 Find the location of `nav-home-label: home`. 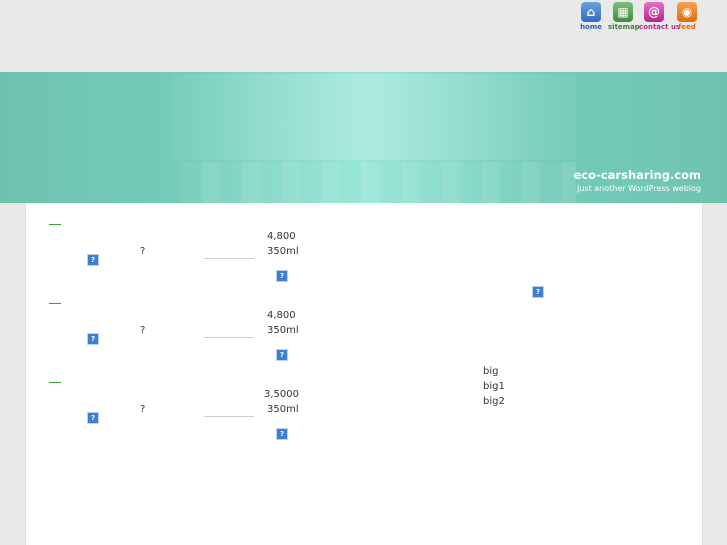

nav-home-label: home is located at coordinates (591, 27).